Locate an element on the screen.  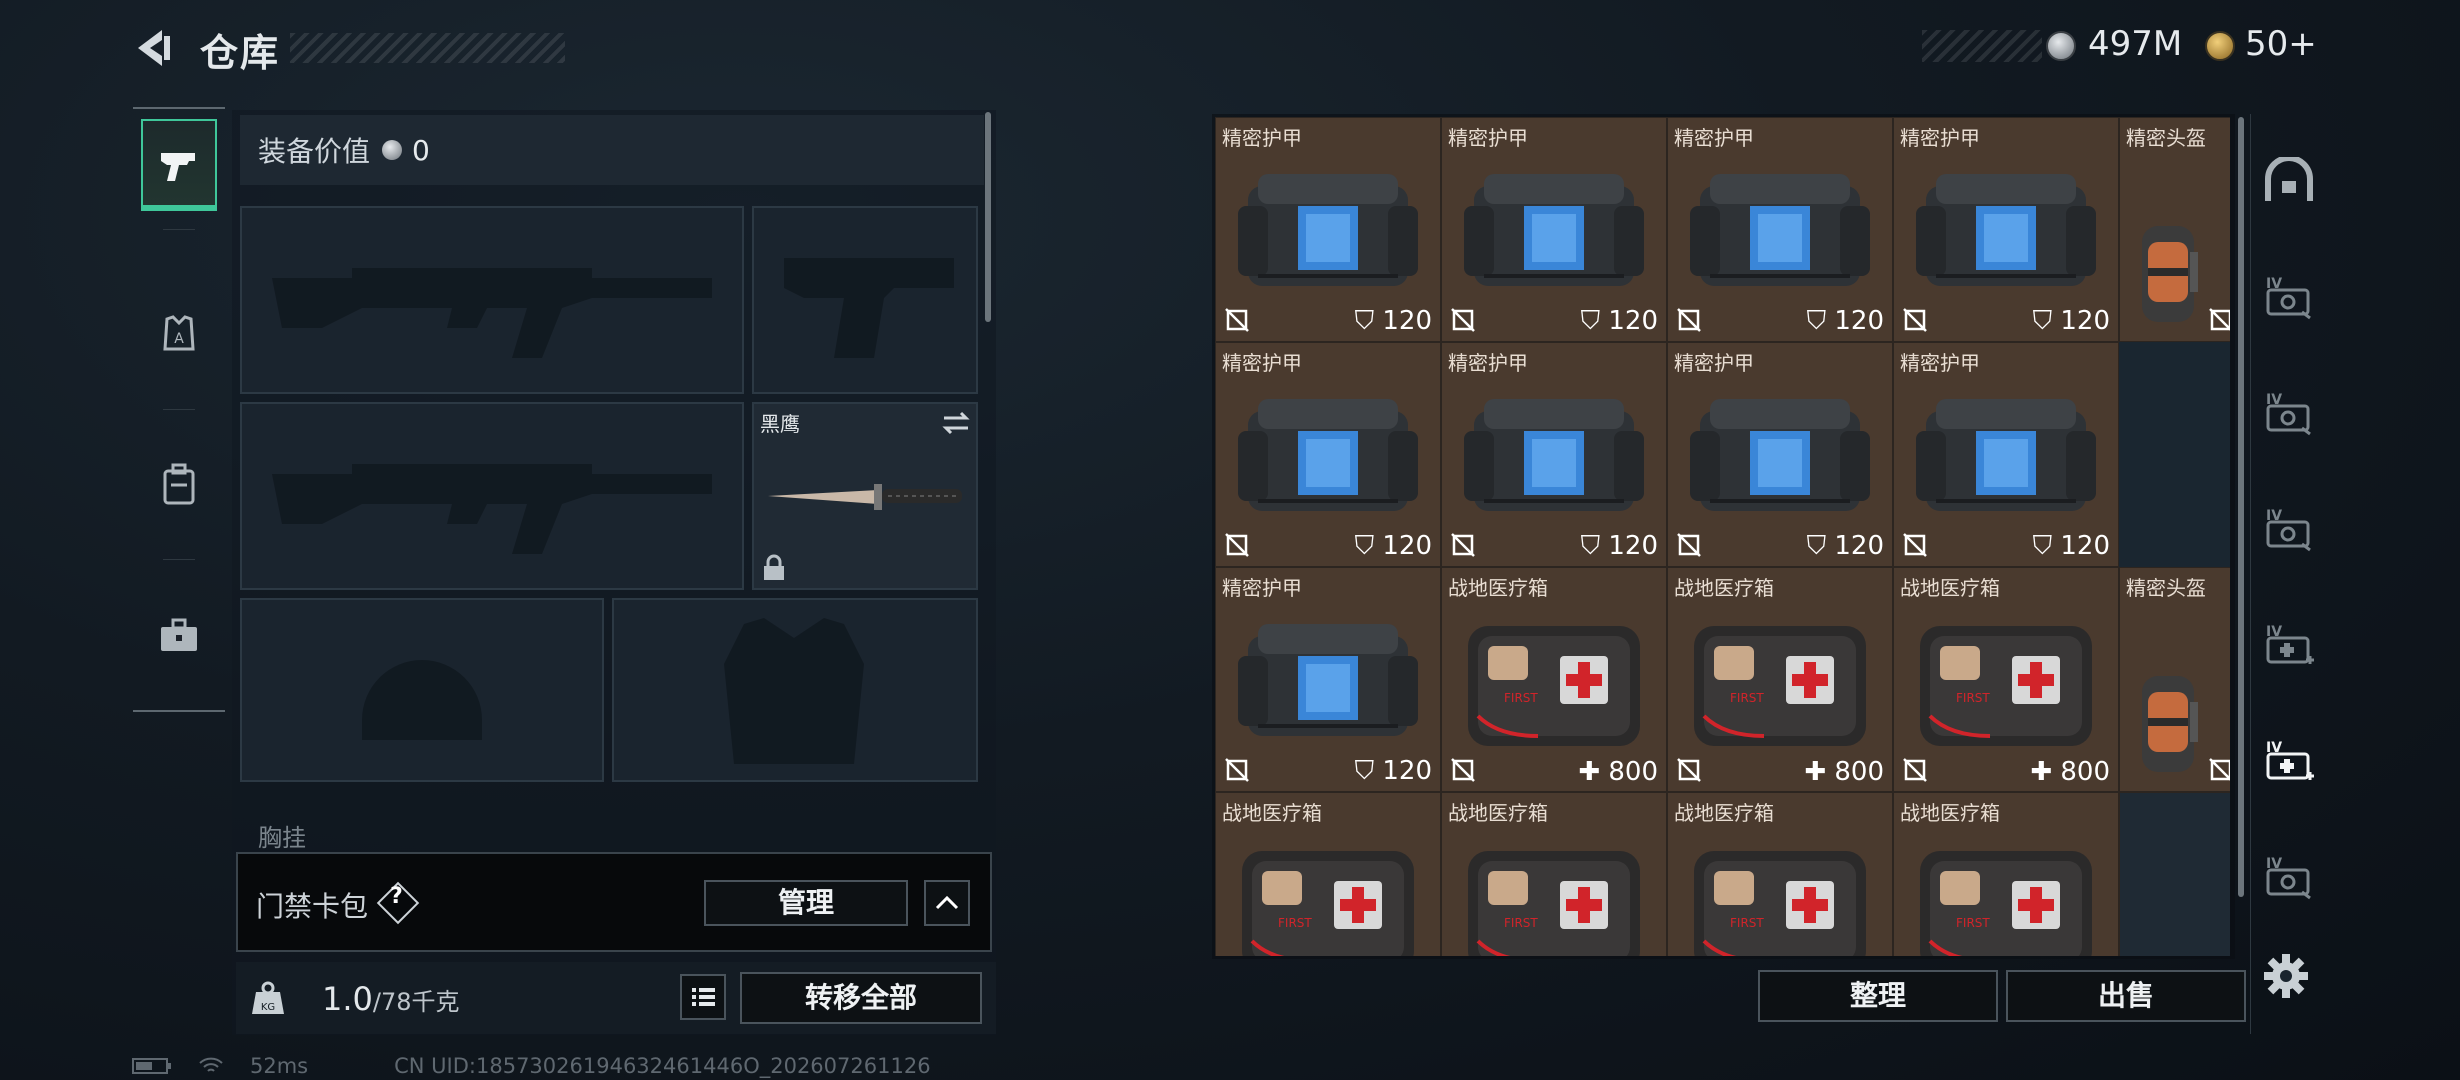
backpack-icon is located at coordinates (179, 484).